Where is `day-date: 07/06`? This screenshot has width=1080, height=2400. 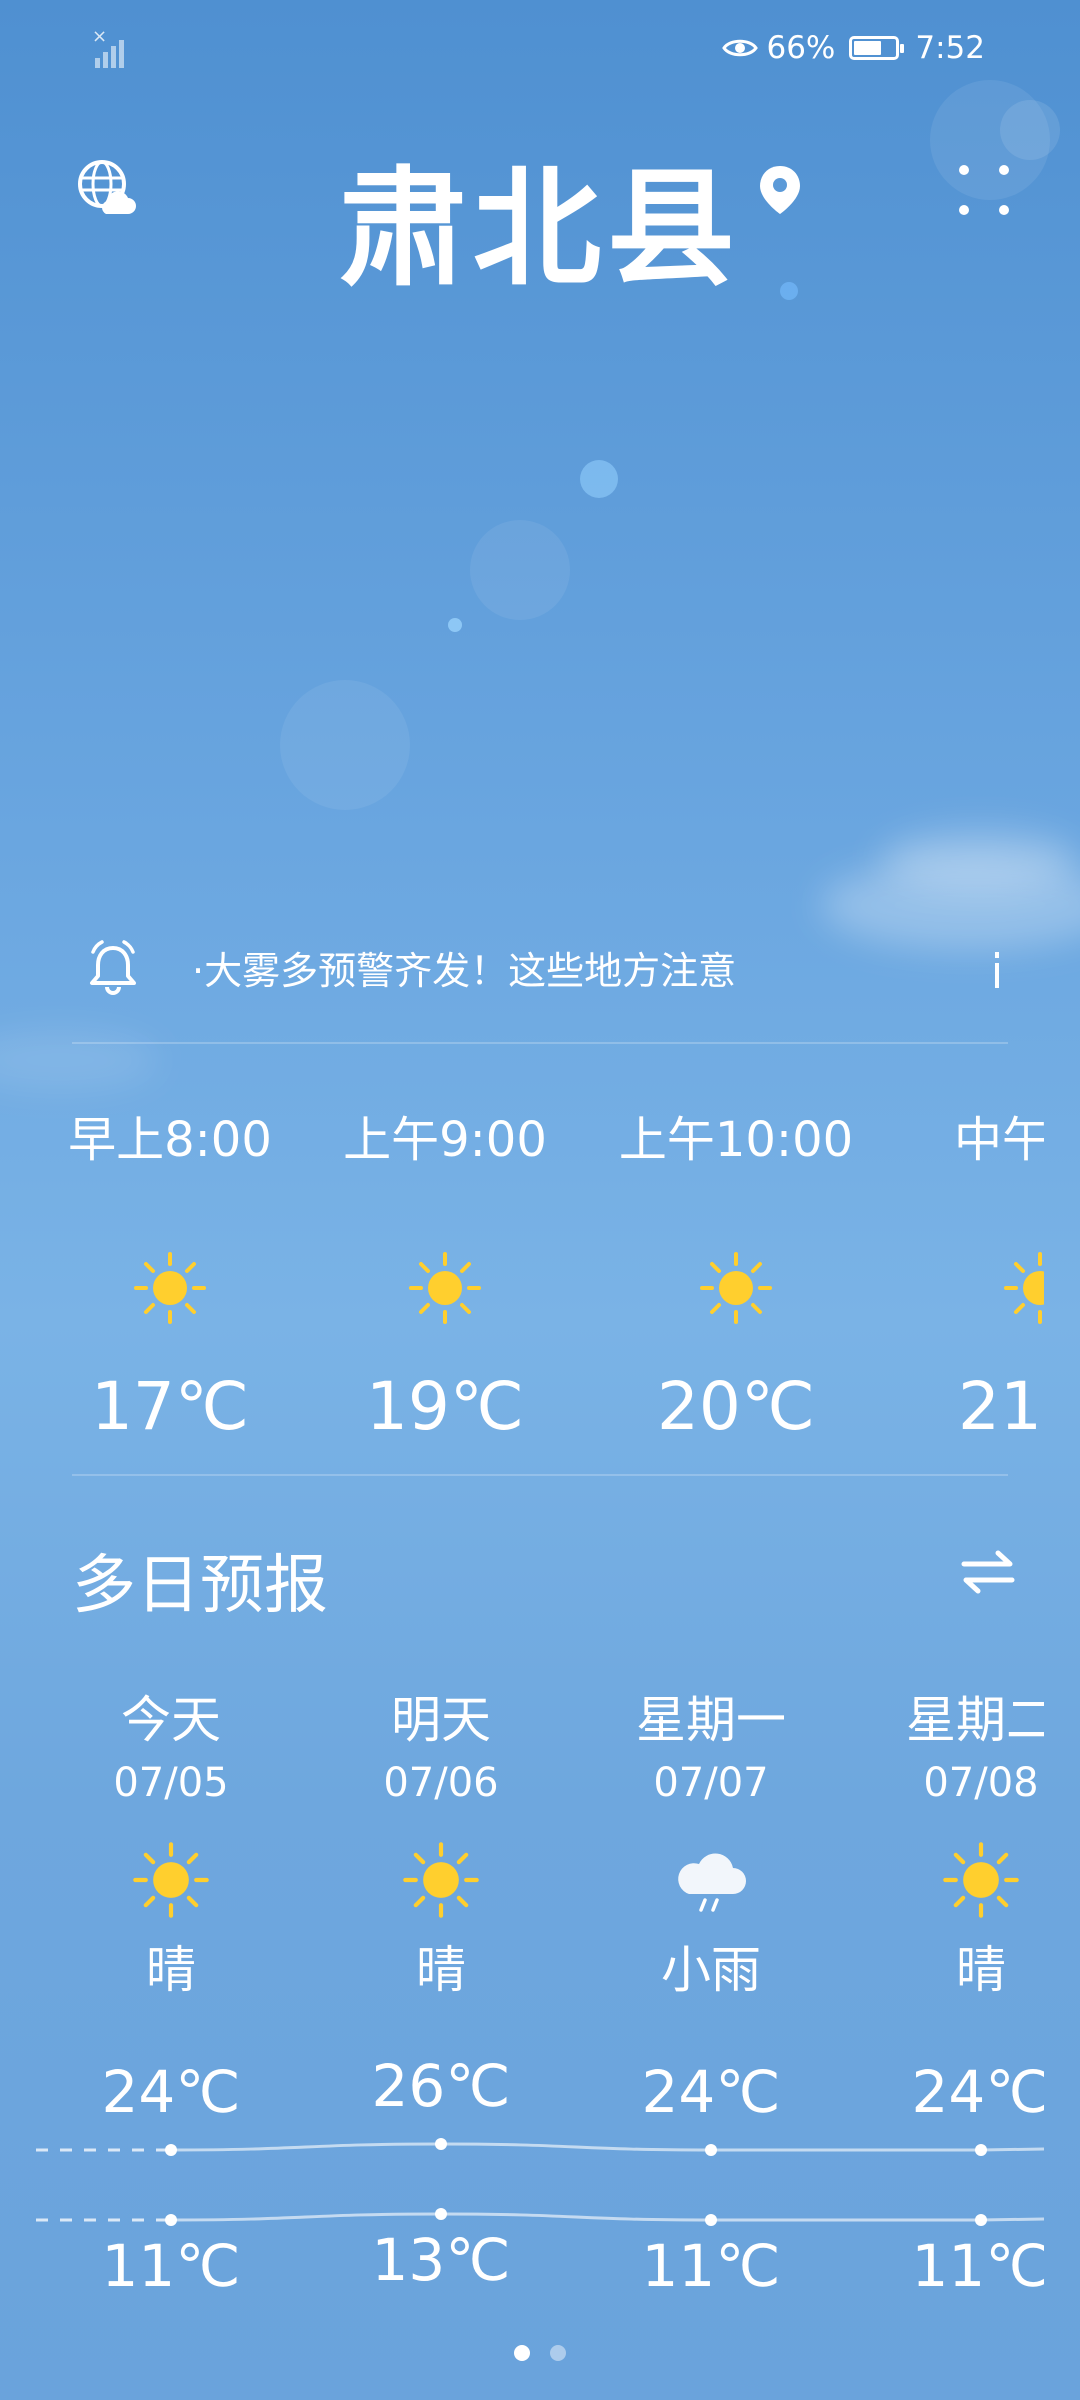 day-date: 07/06 is located at coordinates (441, 1783).